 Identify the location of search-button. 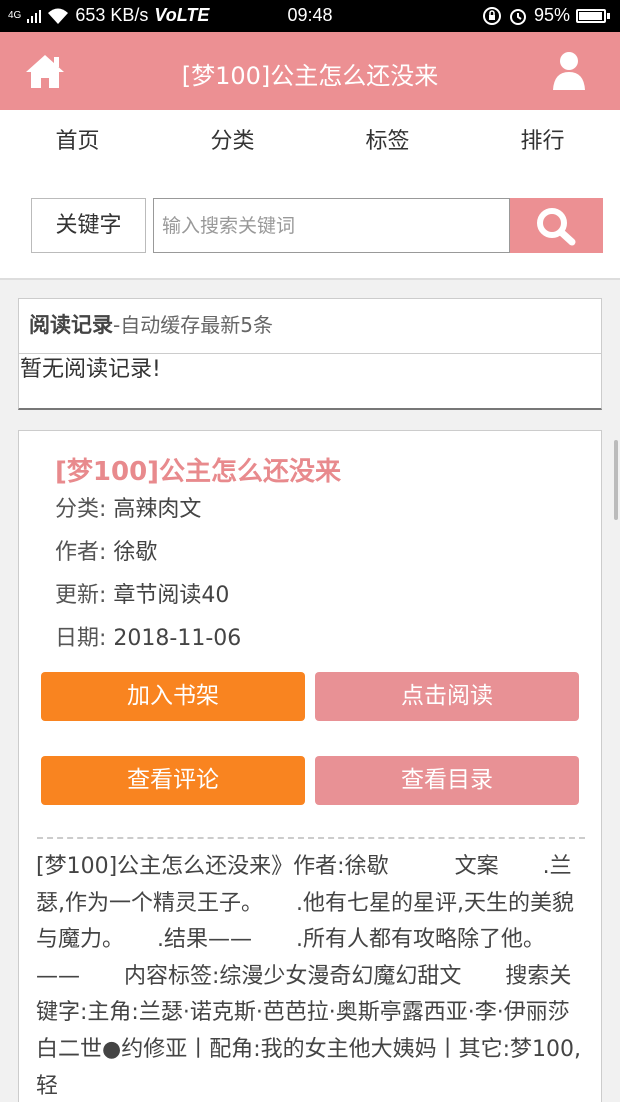
(556, 225).